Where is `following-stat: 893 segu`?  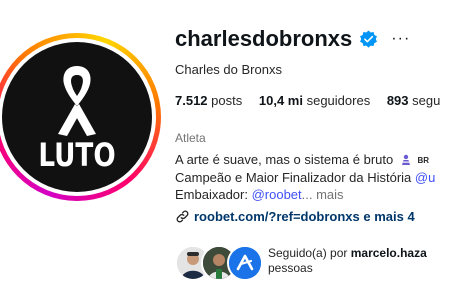 following-stat: 893 segu is located at coordinates (414, 100).